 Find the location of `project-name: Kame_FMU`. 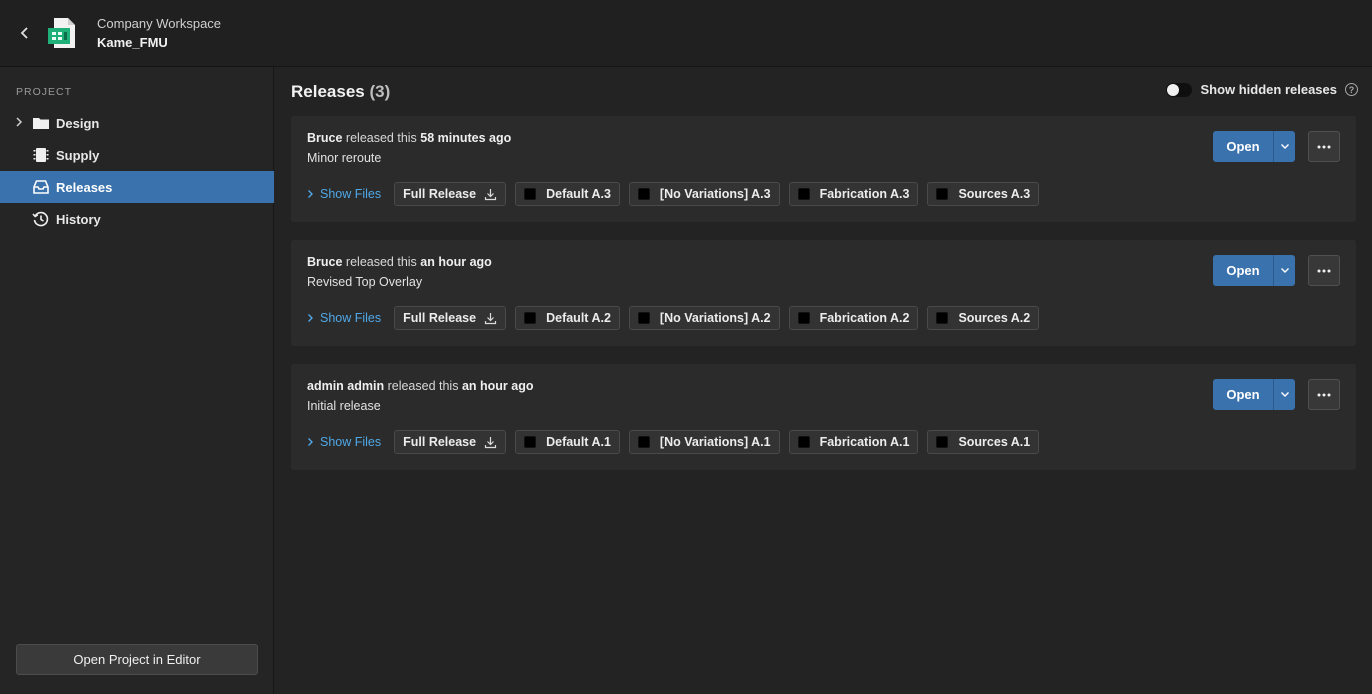

project-name: Kame_FMU is located at coordinates (132, 42).